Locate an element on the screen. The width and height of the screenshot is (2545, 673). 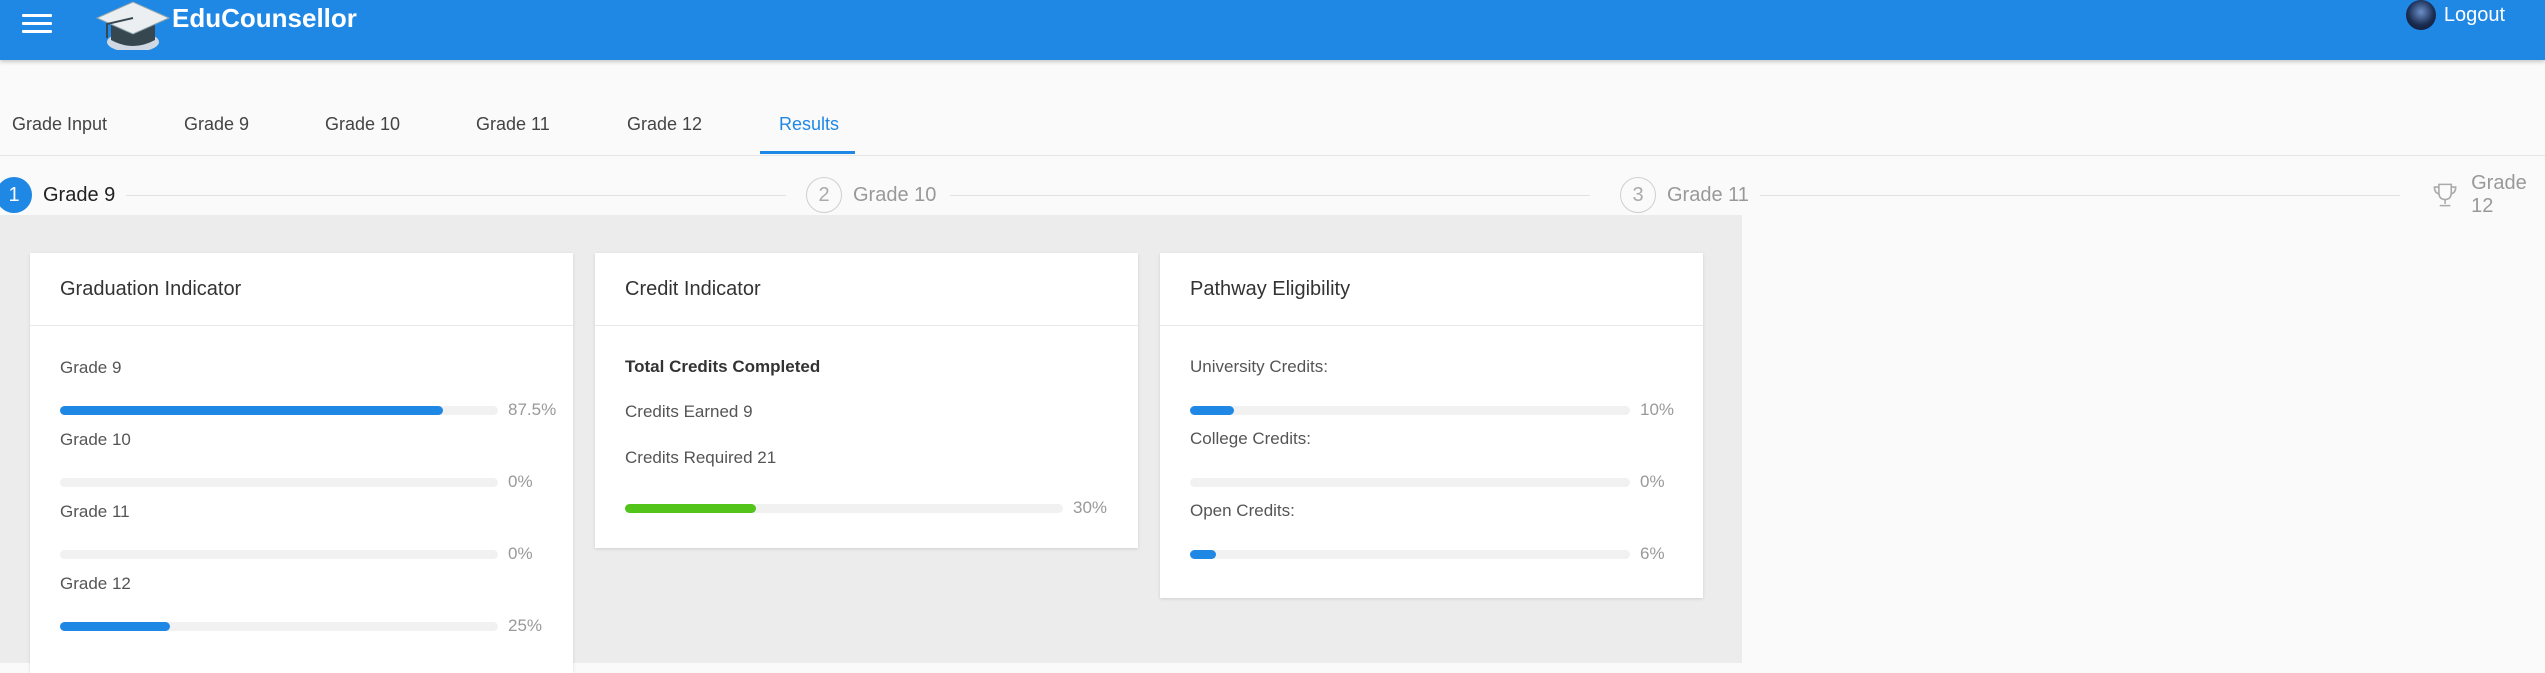
step-label: Grade 10 is located at coordinates (895, 194).